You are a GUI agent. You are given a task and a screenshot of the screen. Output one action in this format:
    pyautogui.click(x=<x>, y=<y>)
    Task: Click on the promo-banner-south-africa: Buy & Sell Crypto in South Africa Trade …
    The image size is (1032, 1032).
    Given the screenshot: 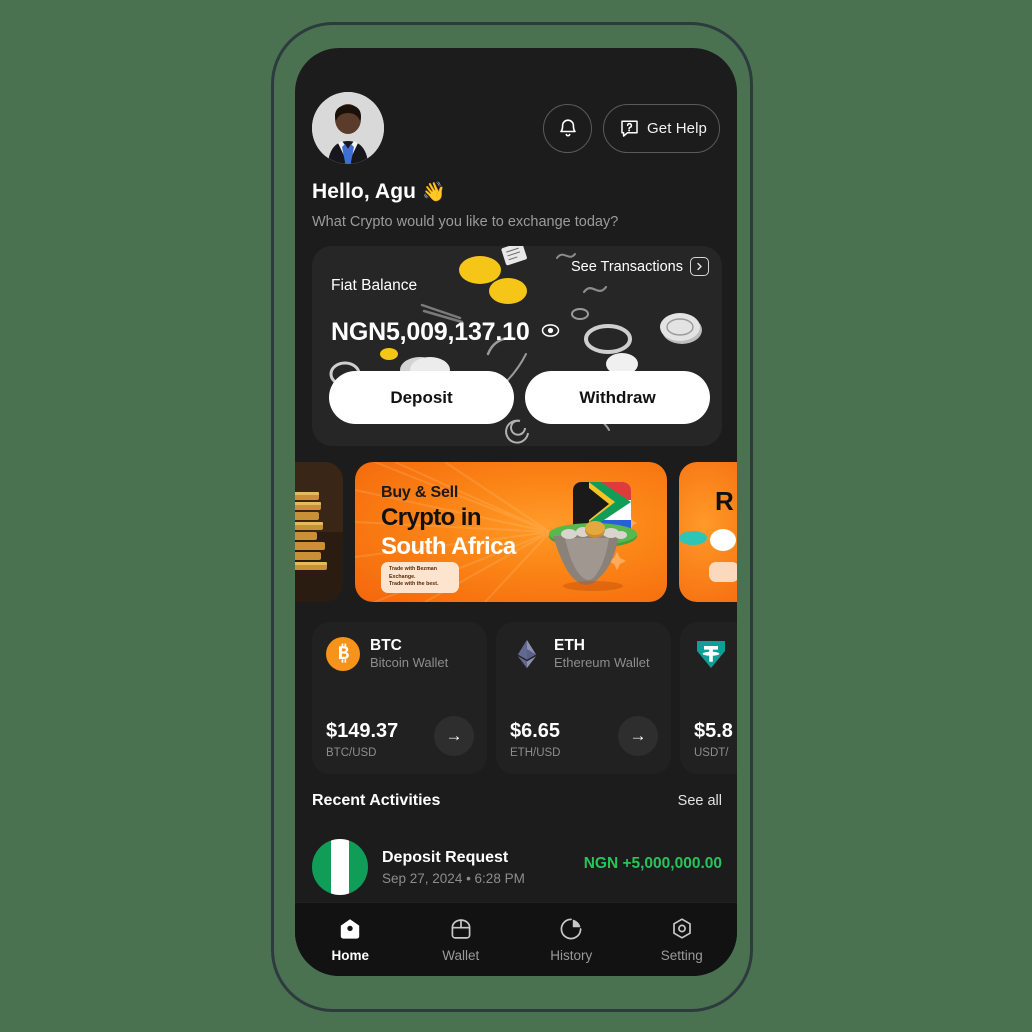 What is the action you would take?
    pyautogui.click(x=511, y=532)
    